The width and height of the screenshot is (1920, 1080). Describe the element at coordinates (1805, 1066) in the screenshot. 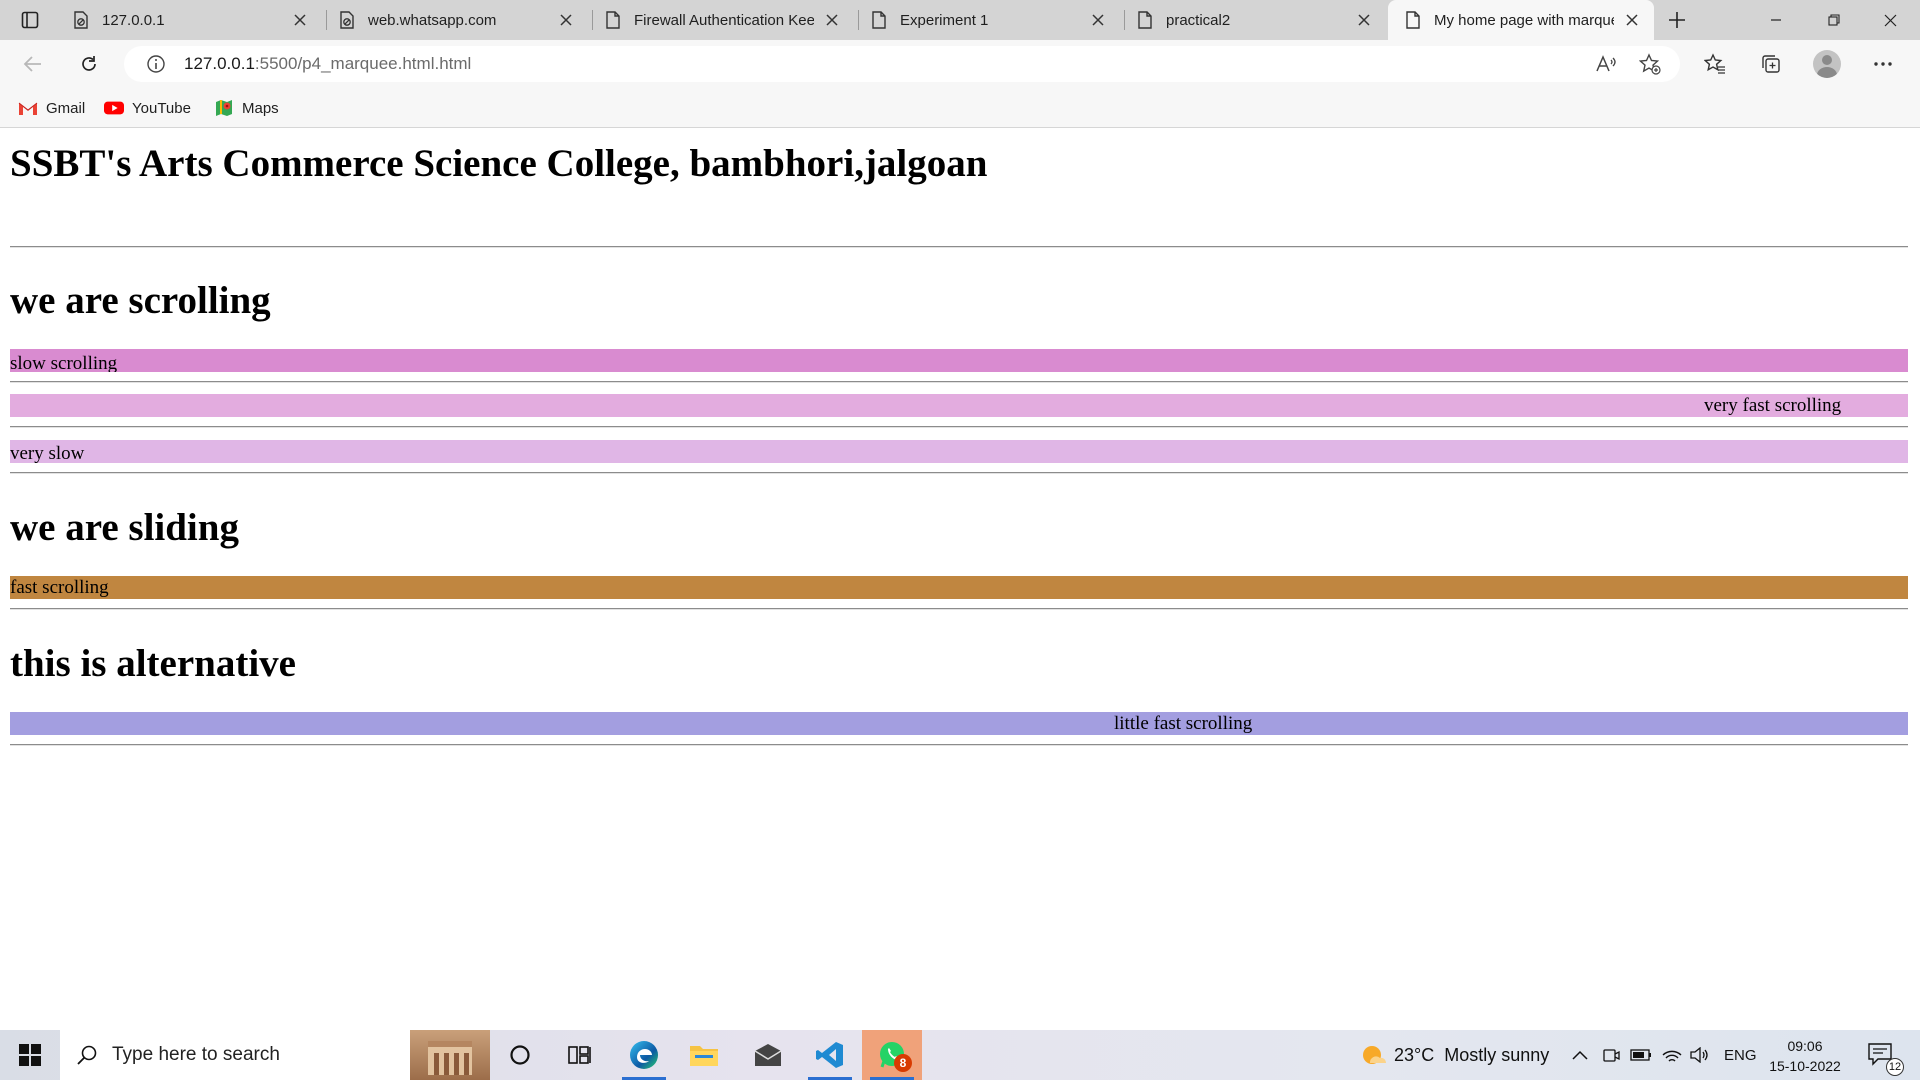

I see `clock-date: 15-10-2022` at that location.